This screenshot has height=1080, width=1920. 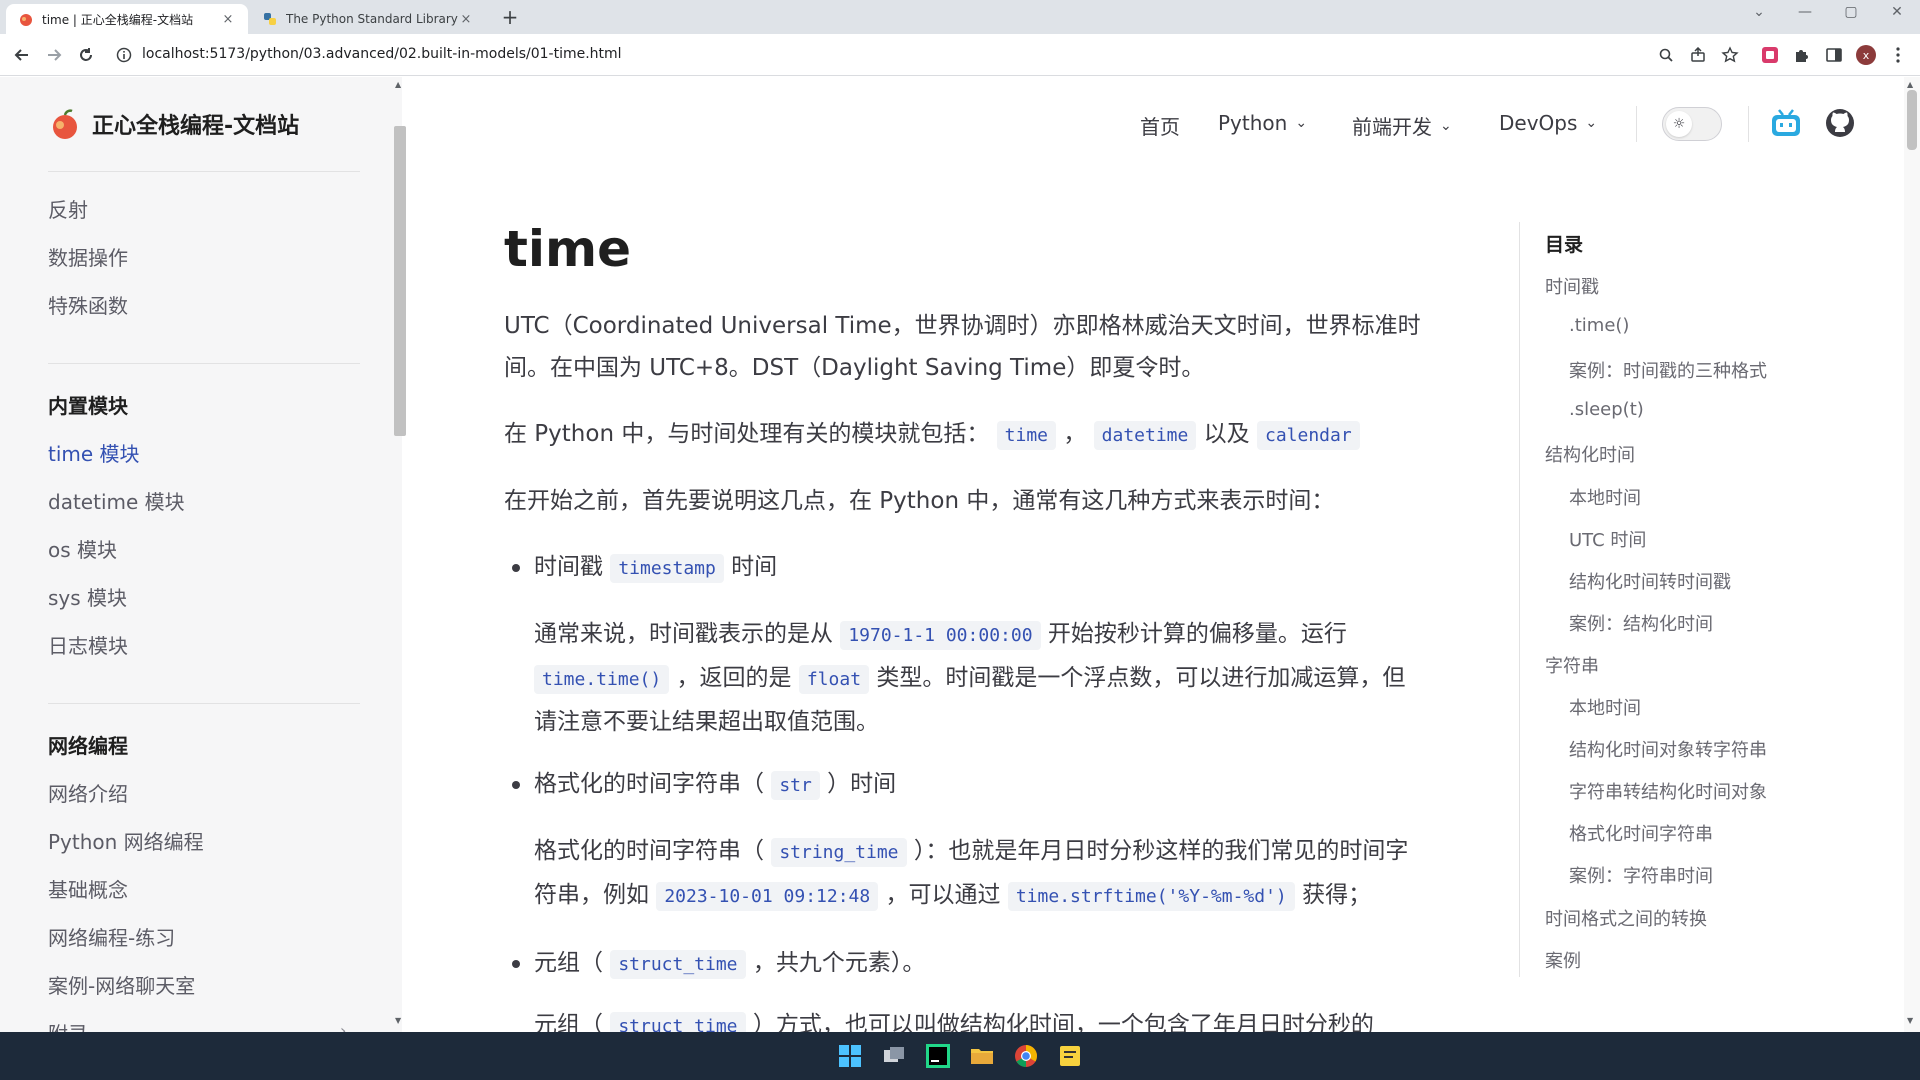 I want to click on task-view-icon, so click(x=894, y=1056).